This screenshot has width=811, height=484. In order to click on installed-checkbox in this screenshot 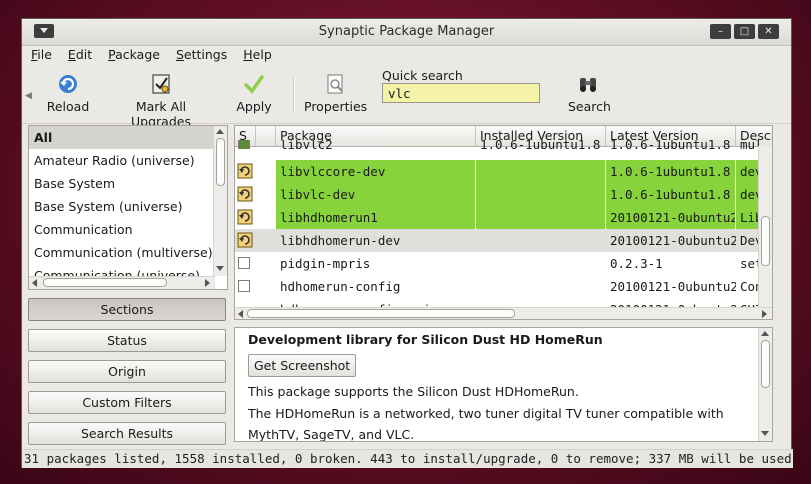, I will do `click(244, 144)`.